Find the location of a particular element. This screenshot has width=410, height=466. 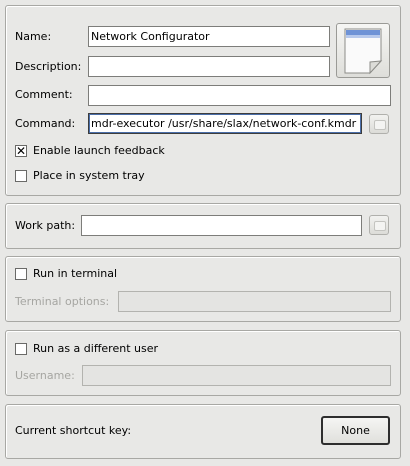

work-path-browse-button is located at coordinates (379, 225).